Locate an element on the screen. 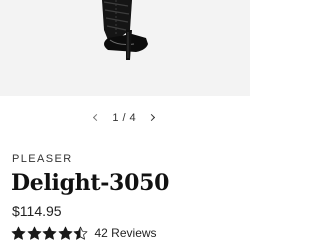  gallery-page-counter: 1/4 is located at coordinates (123, 118).